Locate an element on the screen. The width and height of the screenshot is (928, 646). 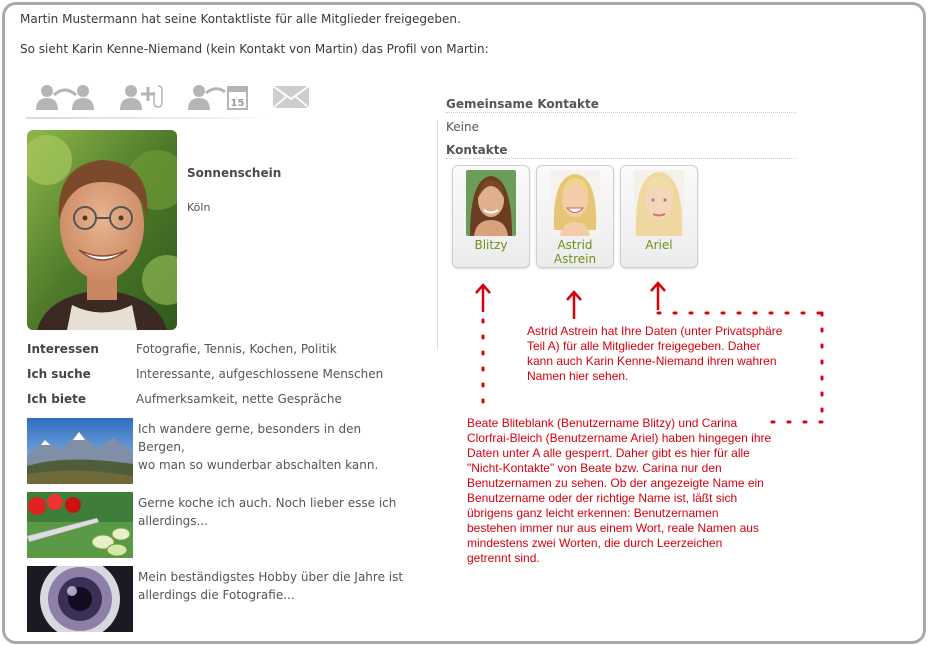
profile-nickname: Sonnenschein is located at coordinates (234, 173).